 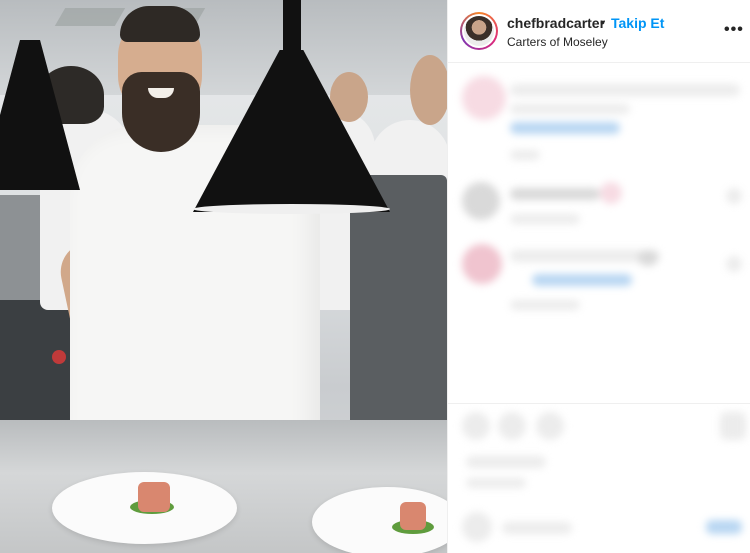 I want to click on pendant-lamp-rim, so click(x=291, y=209).